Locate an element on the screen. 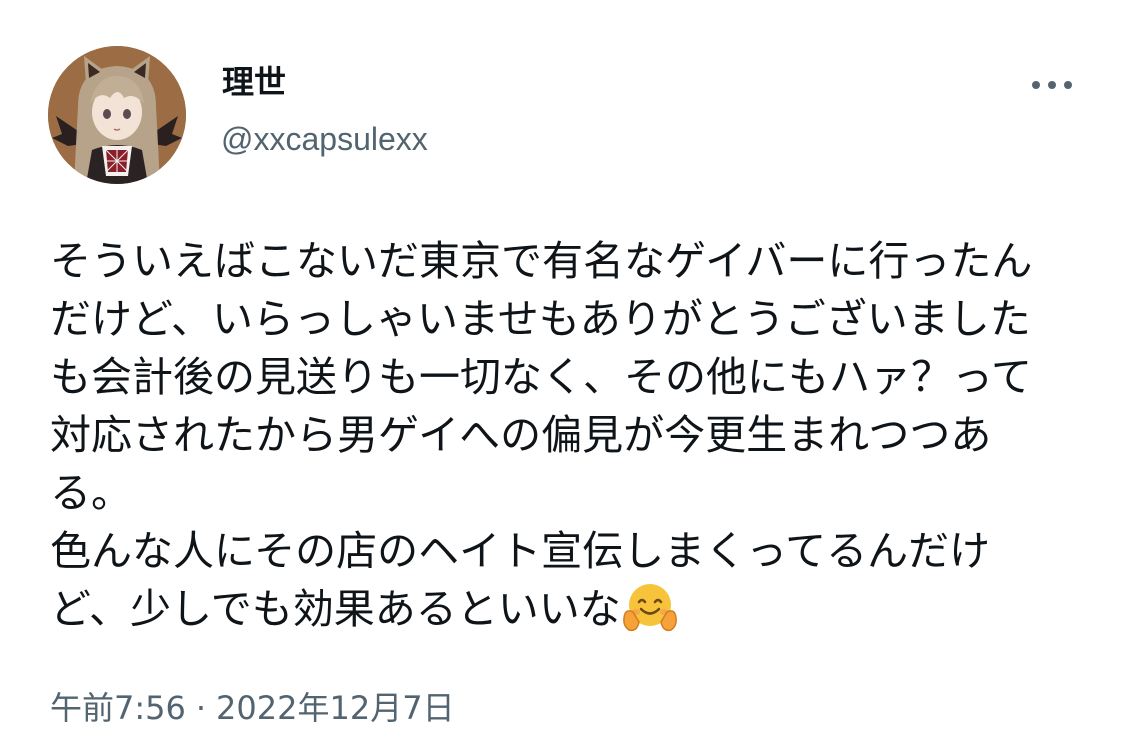  hugging-face-icon is located at coordinates (650, 607).